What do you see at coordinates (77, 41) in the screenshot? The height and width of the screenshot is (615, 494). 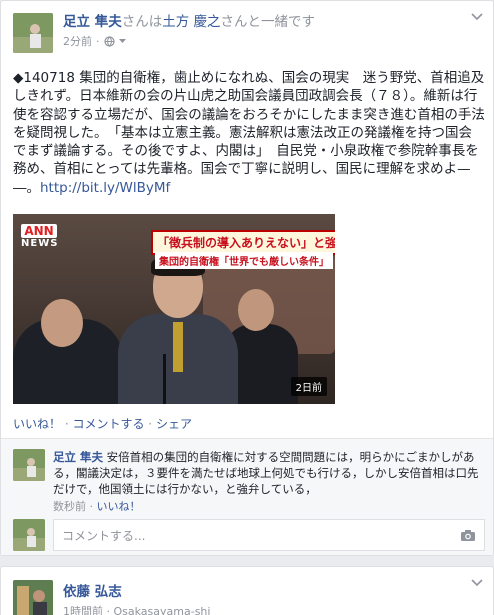 I see `post-timestamp: 2分前` at bounding box center [77, 41].